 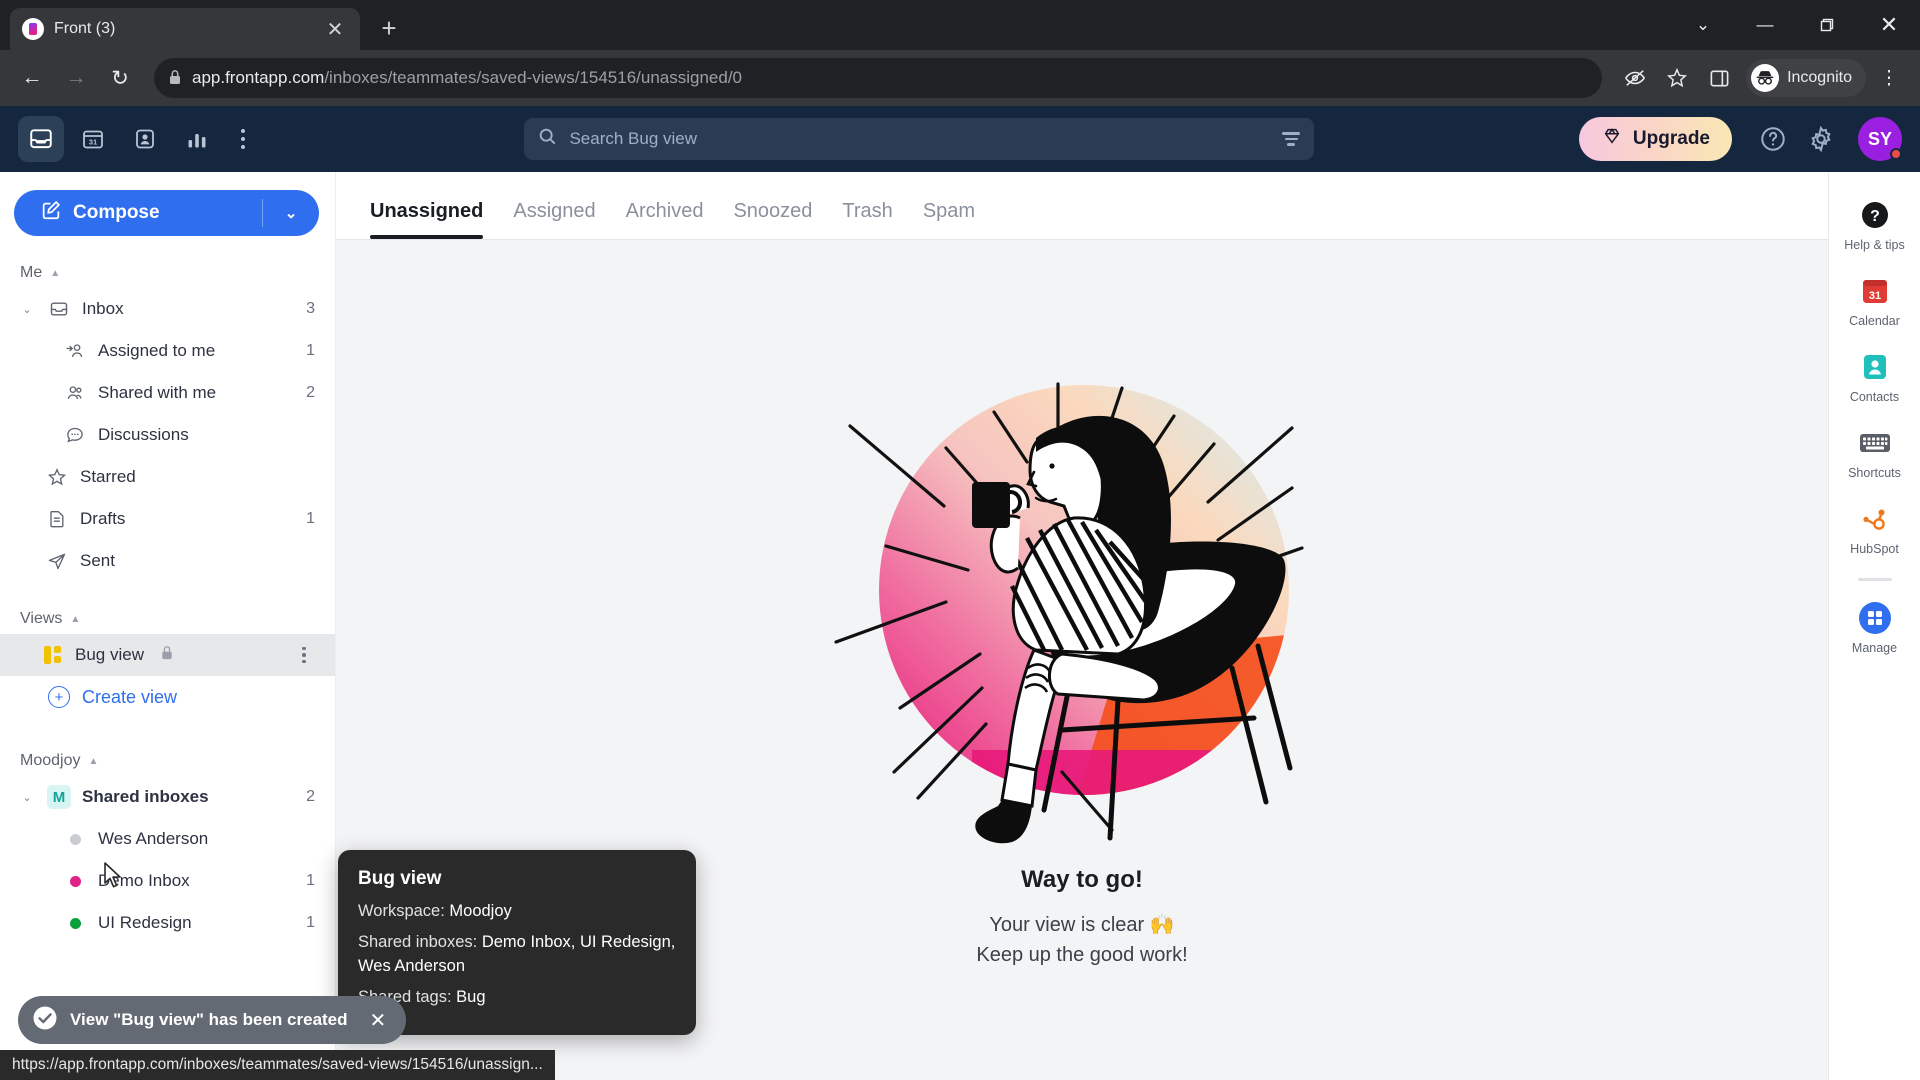 What do you see at coordinates (145, 139) in the screenshot?
I see `app-nav-contacts` at bounding box center [145, 139].